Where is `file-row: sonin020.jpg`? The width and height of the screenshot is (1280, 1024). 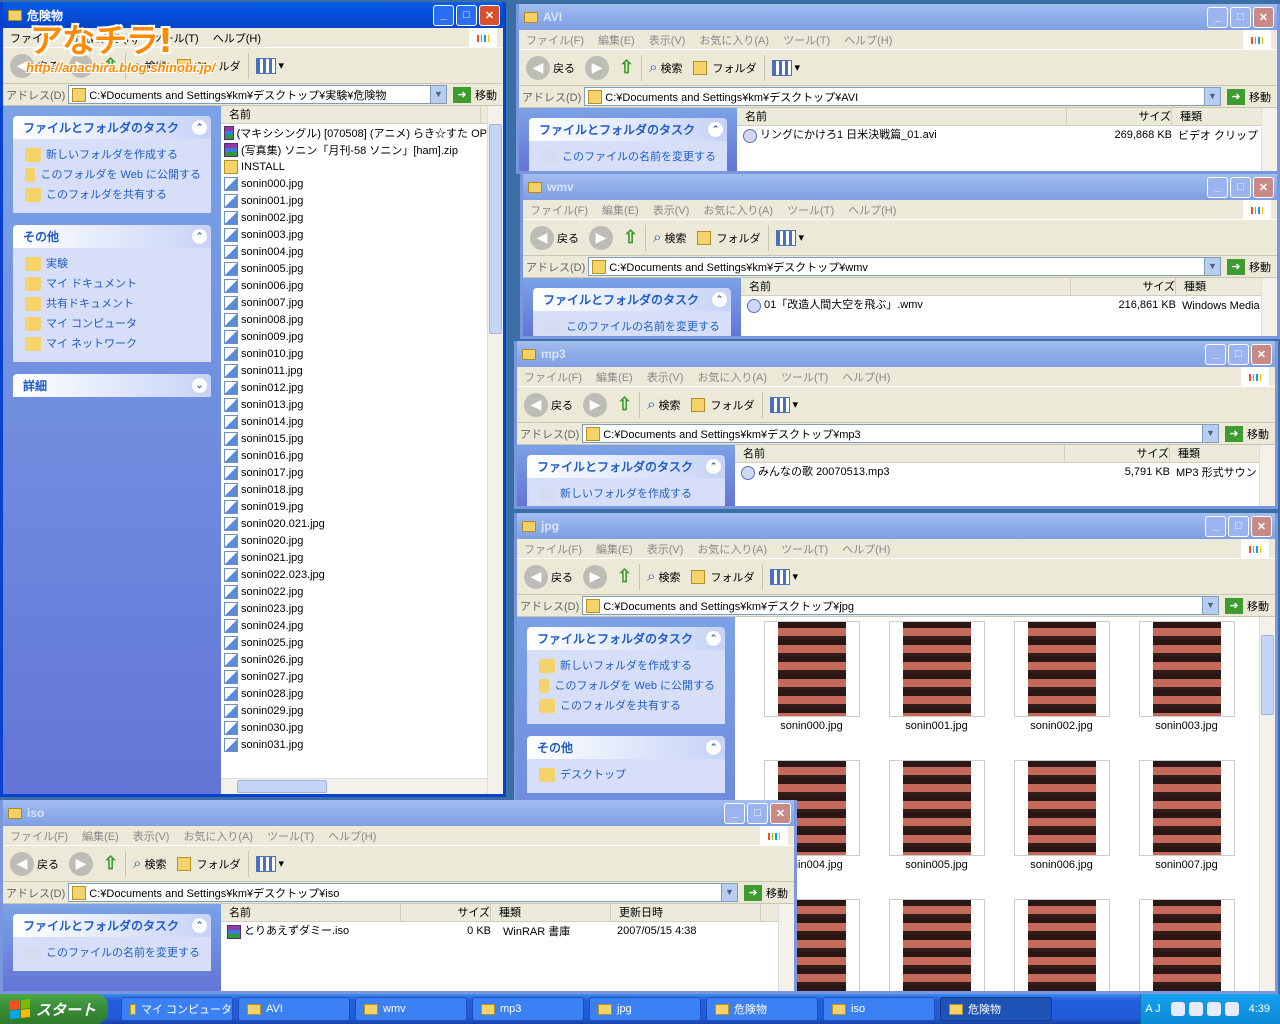 file-row: sonin020.jpg is located at coordinates (354, 540).